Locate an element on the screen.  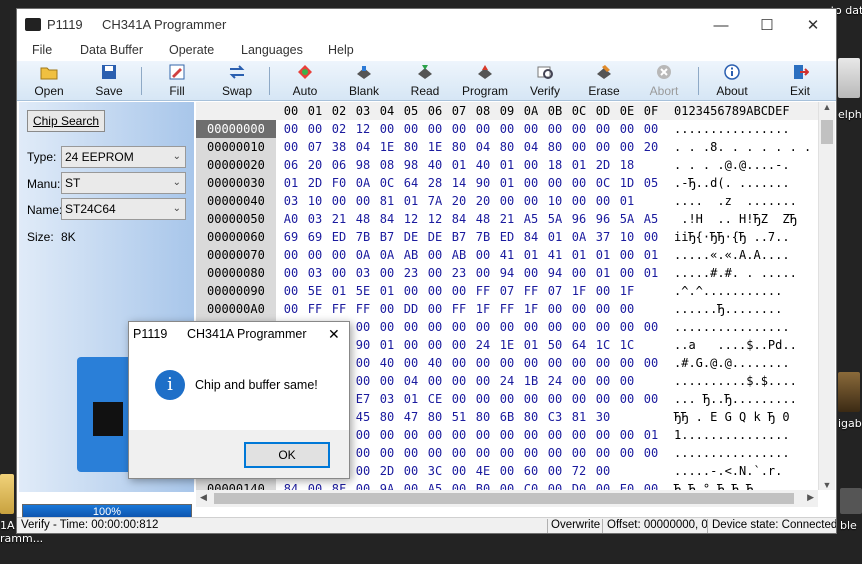
hex-byte: AB is located at coordinates (459, 255).